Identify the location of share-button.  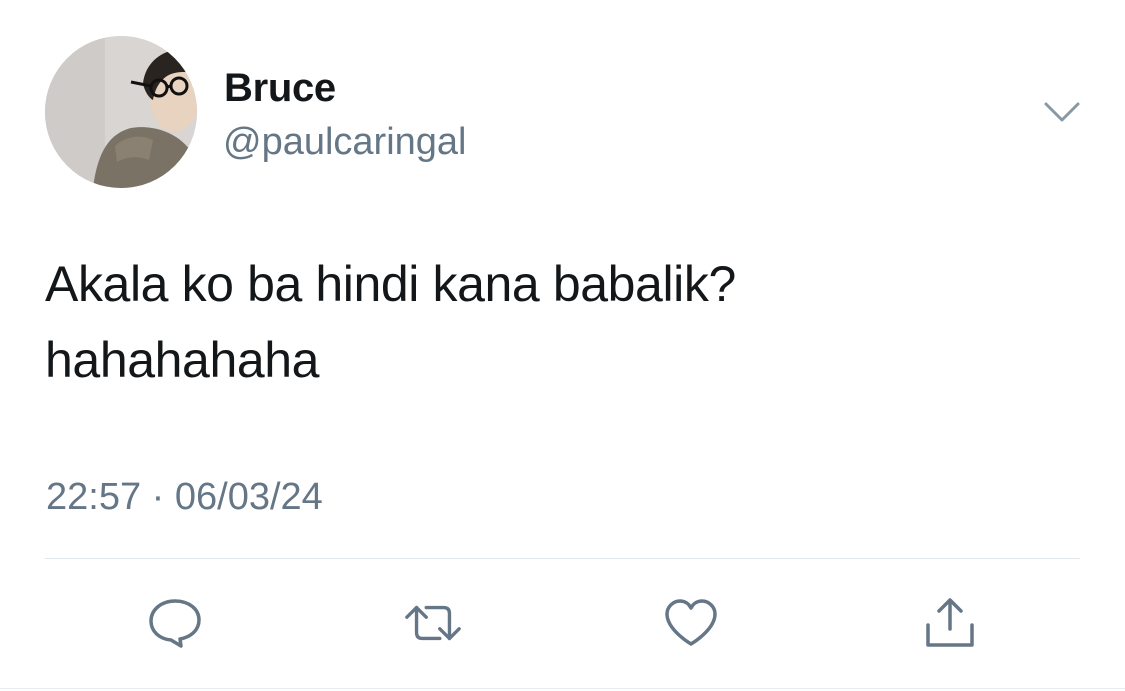
(950, 623).